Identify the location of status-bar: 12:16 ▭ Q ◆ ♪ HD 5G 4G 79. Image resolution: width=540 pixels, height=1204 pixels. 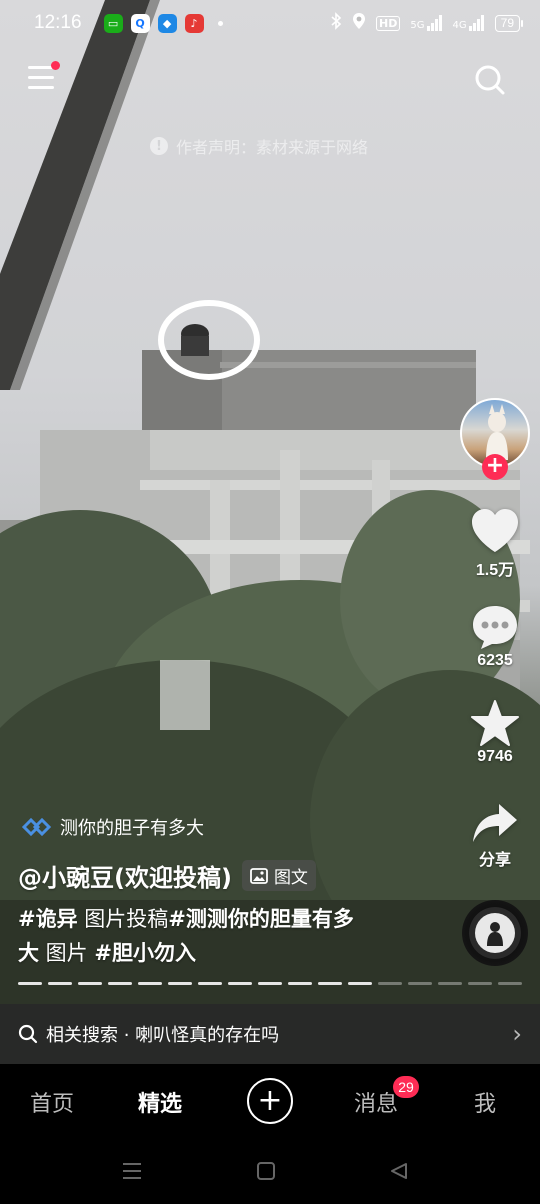
(270, 23).